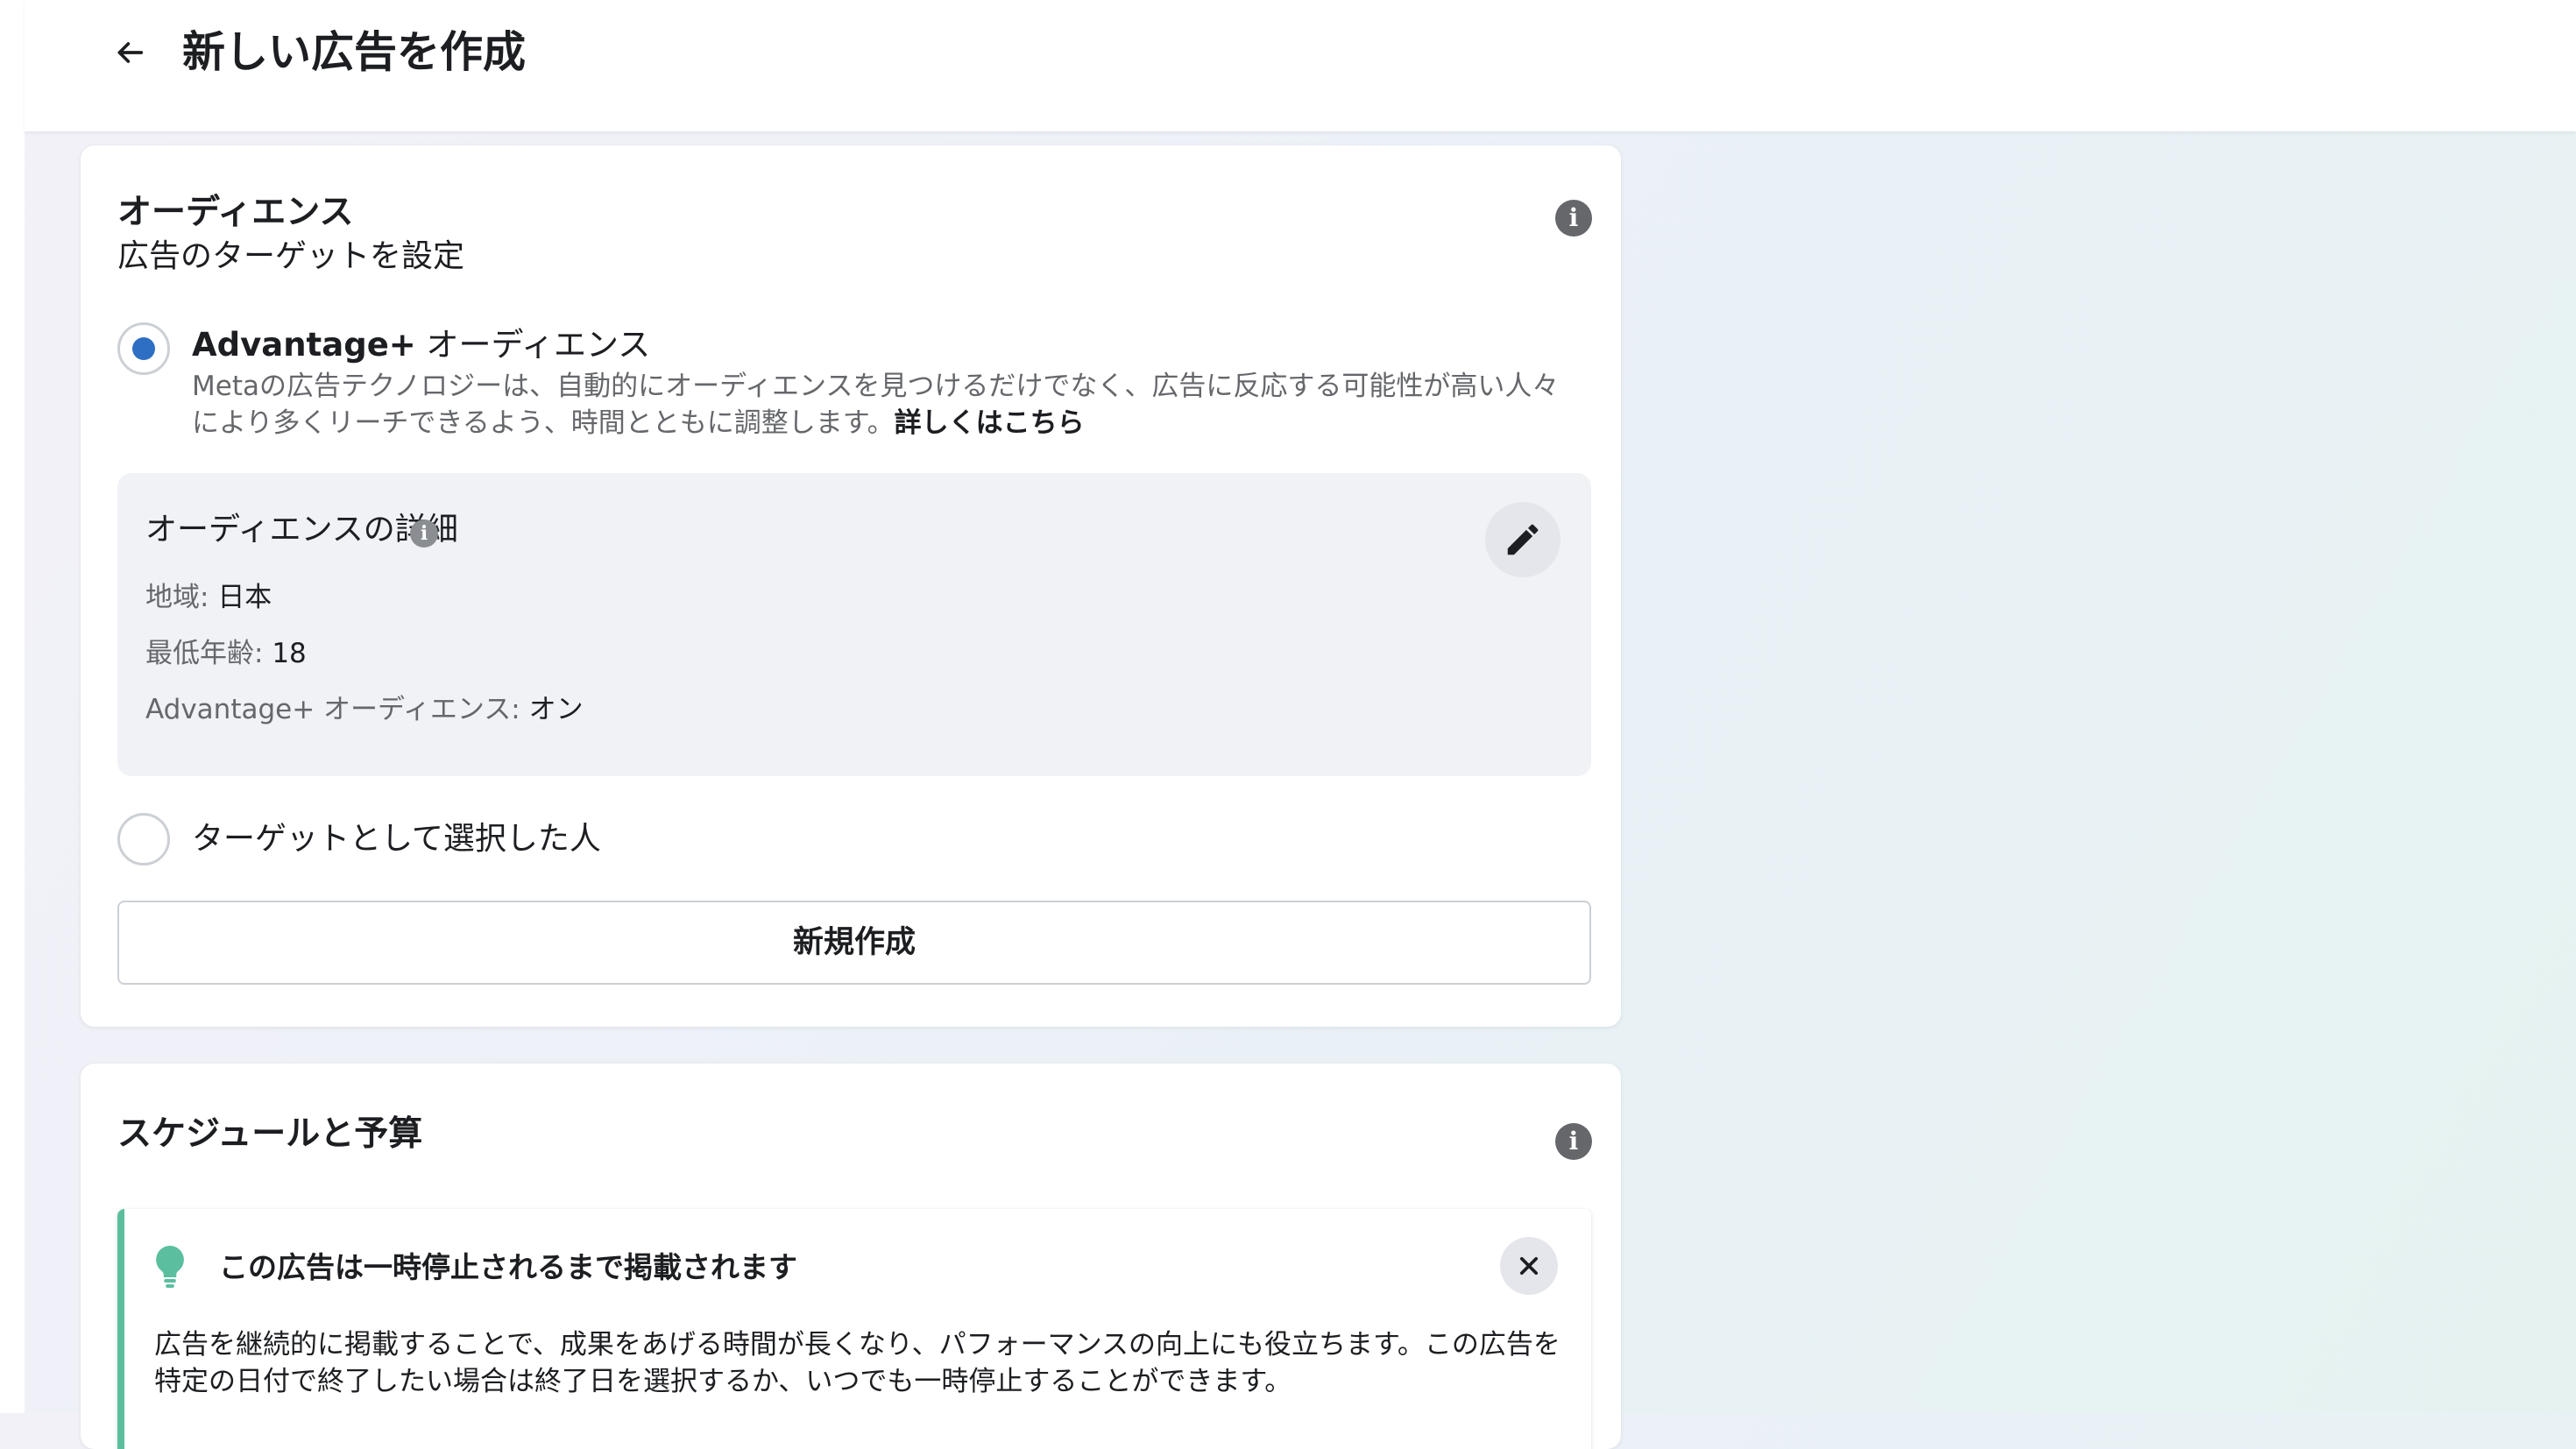 The height and width of the screenshot is (1449, 2576). Describe the element at coordinates (208, 653) in the screenshot. I see `detail-key: 最低年齢:` at that location.